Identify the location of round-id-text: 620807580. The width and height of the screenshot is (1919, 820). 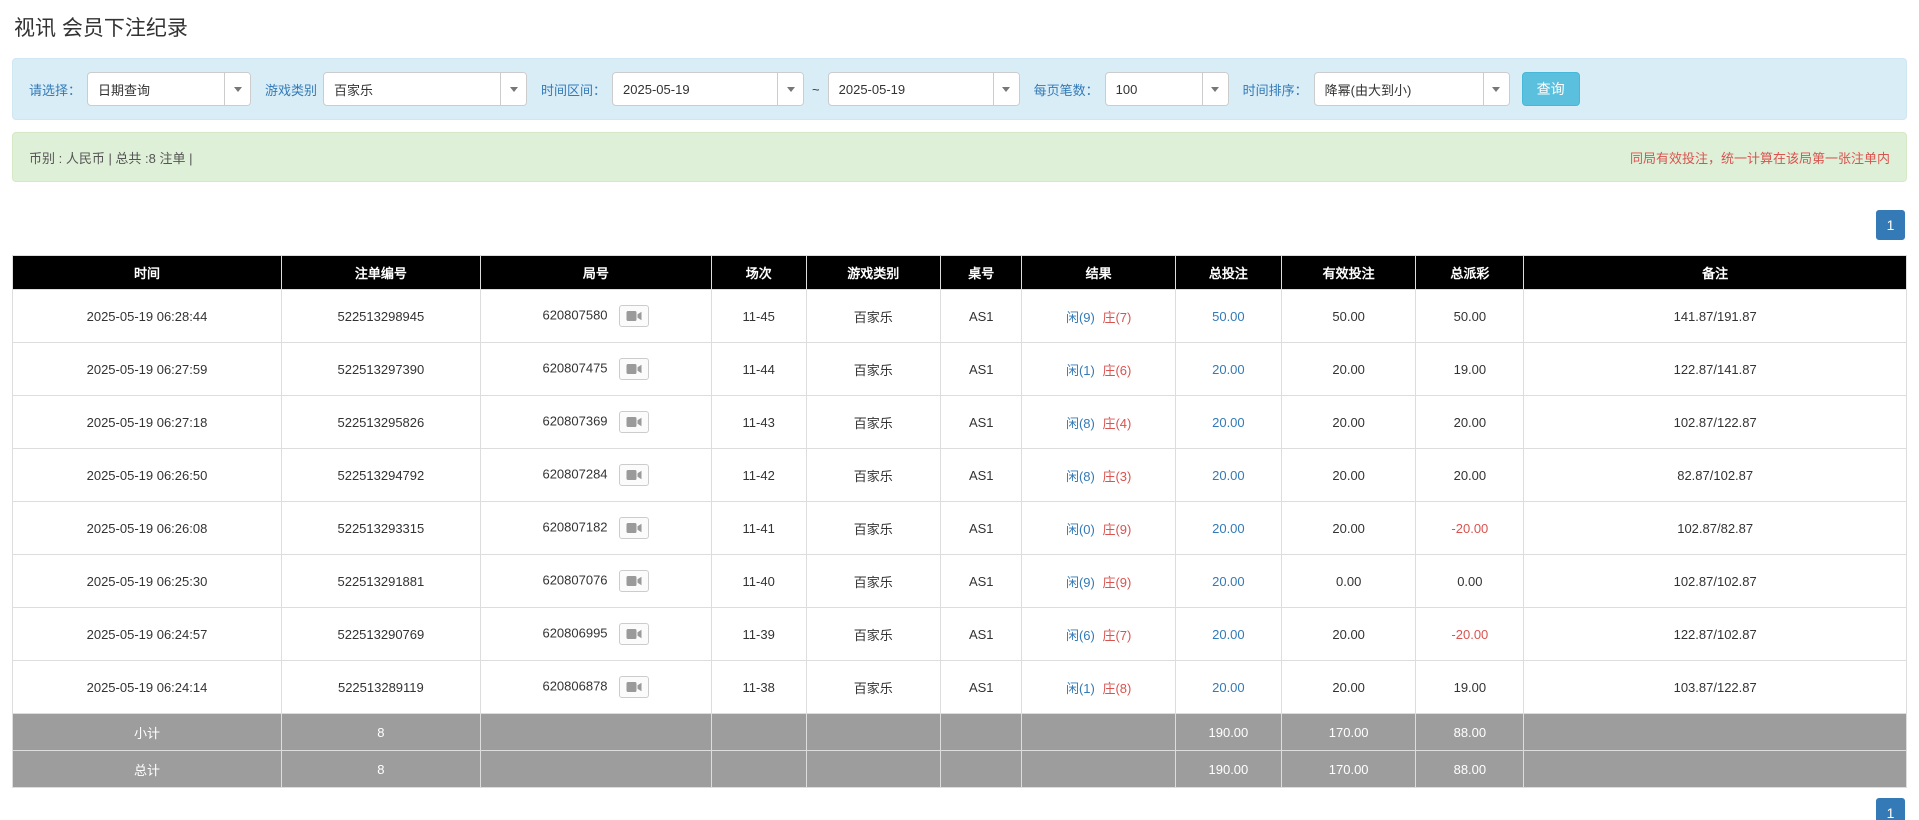
(575, 315).